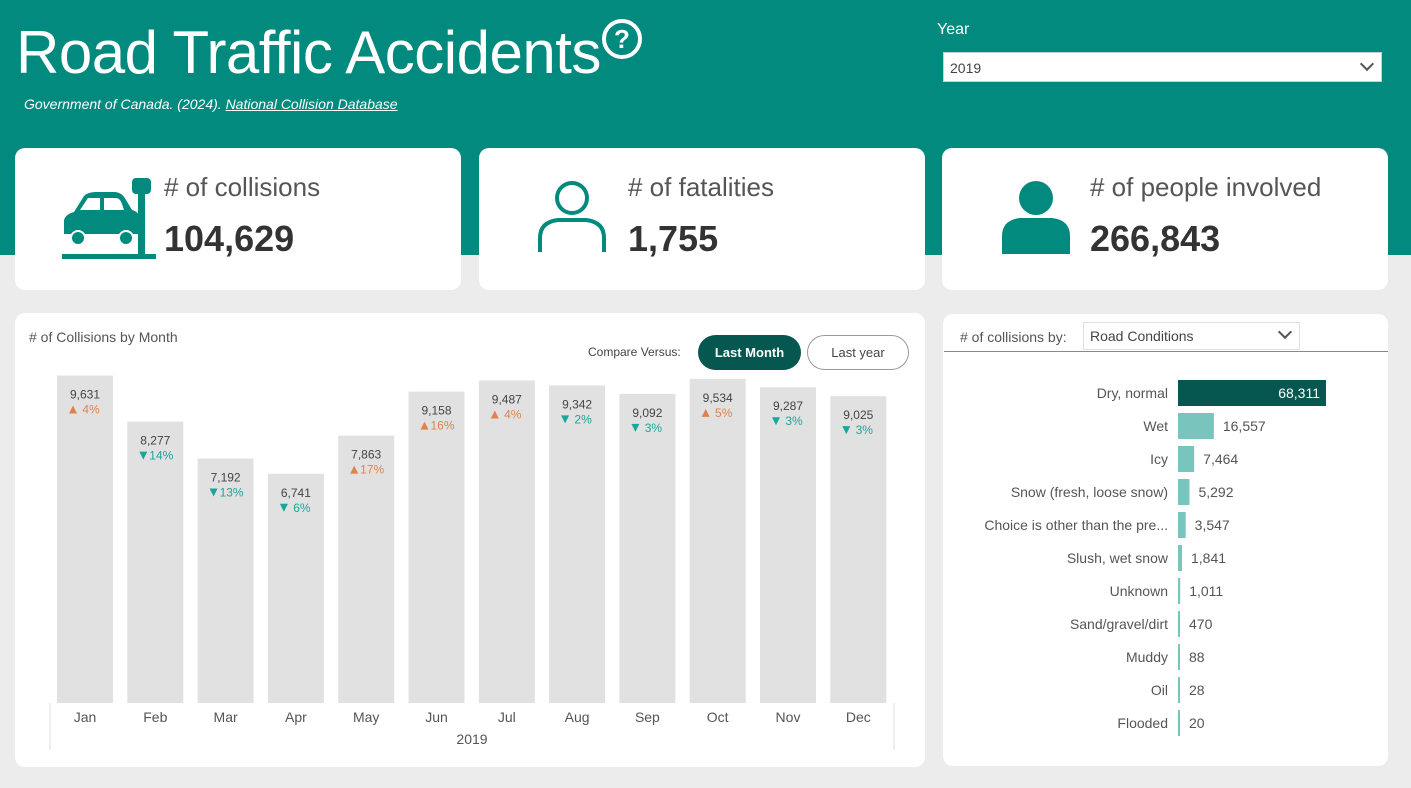 The width and height of the screenshot is (1411, 788). I want to click on category-label: Icy, so click(1159, 459).